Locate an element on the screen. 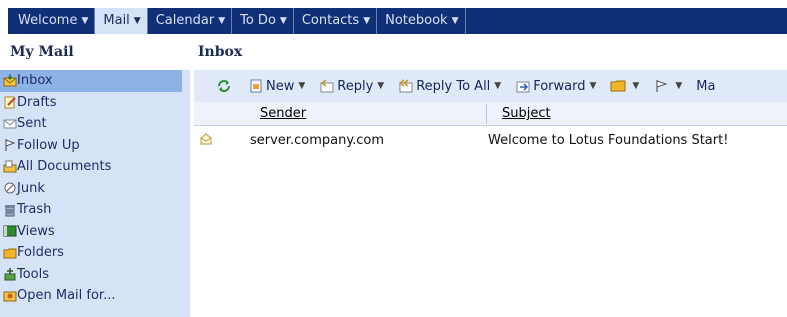 The width and height of the screenshot is (787, 317). tab-label: Contacts is located at coordinates (330, 20).